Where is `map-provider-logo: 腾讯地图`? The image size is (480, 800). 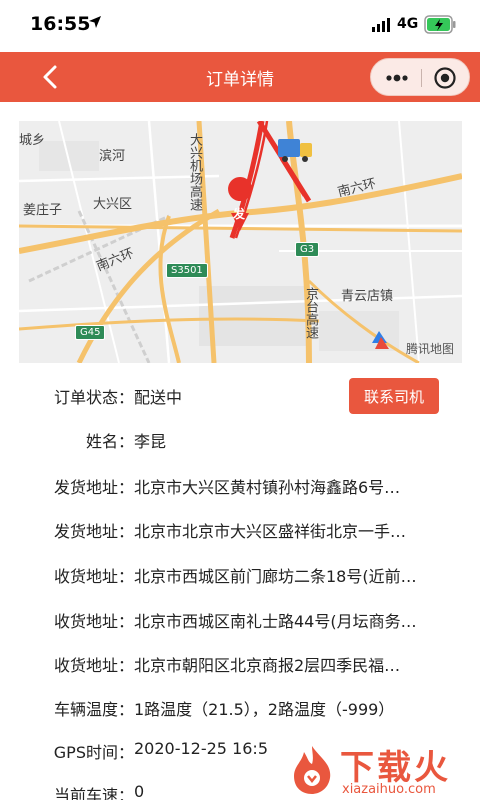 map-provider-logo: 腾讯地图 is located at coordinates (429, 349).